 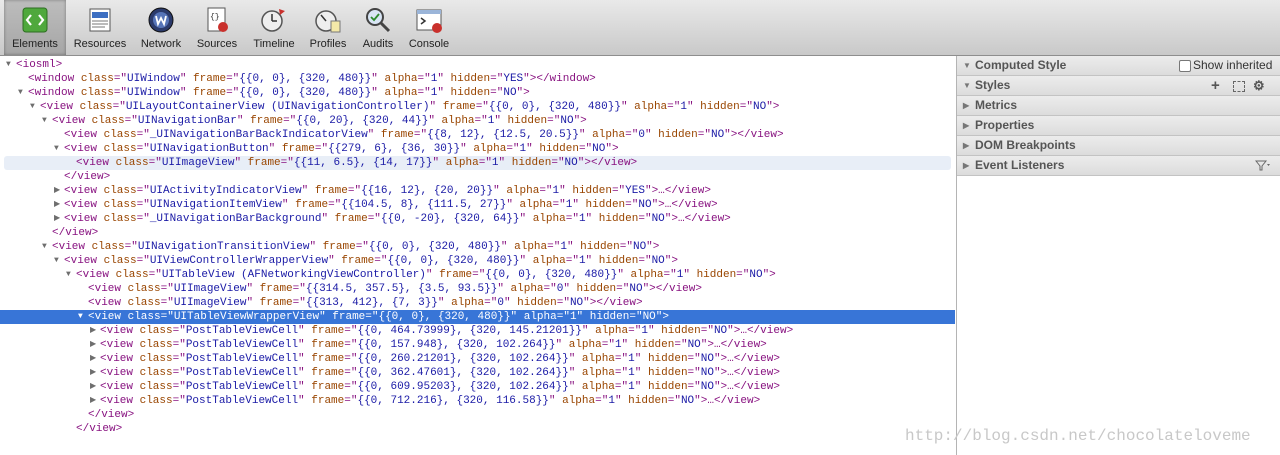 What do you see at coordinates (100, 27) in the screenshot?
I see `tab-resources: Resources` at bounding box center [100, 27].